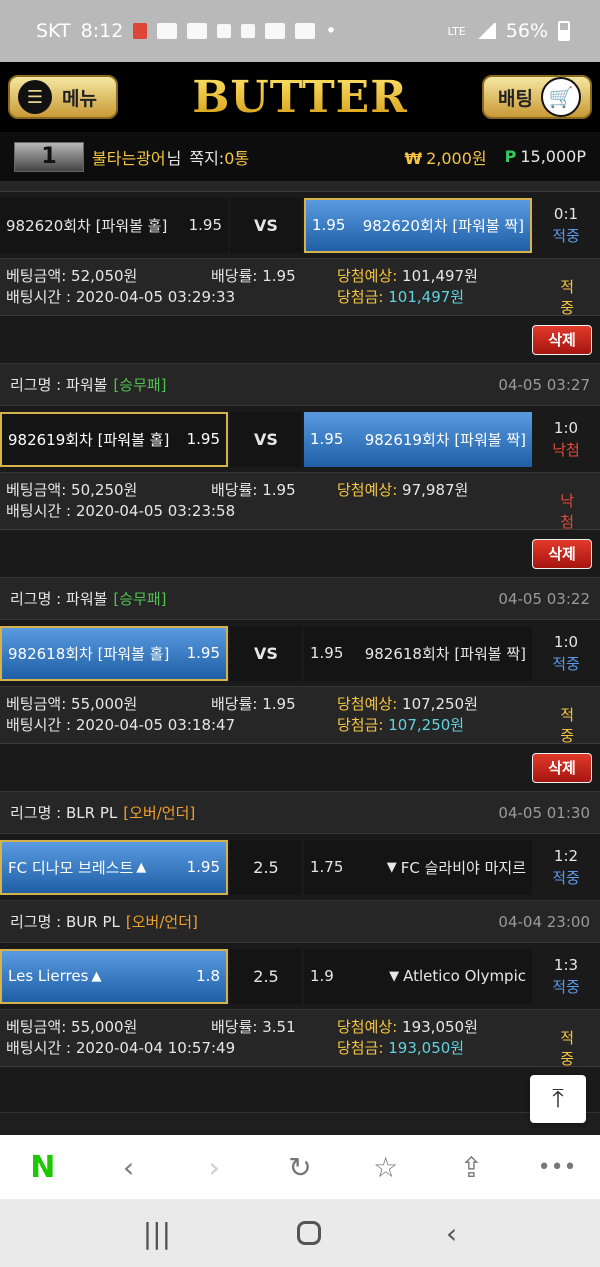 This screenshot has width=600, height=1267. What do you see at coordinates (266, 976) in the screenshot?
I see `handicap-line: 2.5` at bounding box center [266, 976].